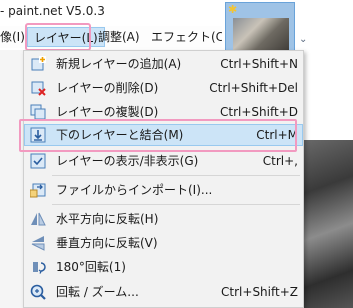 This screenshot has height=308, width=353. I want to click on menu-effects: エフェクト(C), so click(190, 37).